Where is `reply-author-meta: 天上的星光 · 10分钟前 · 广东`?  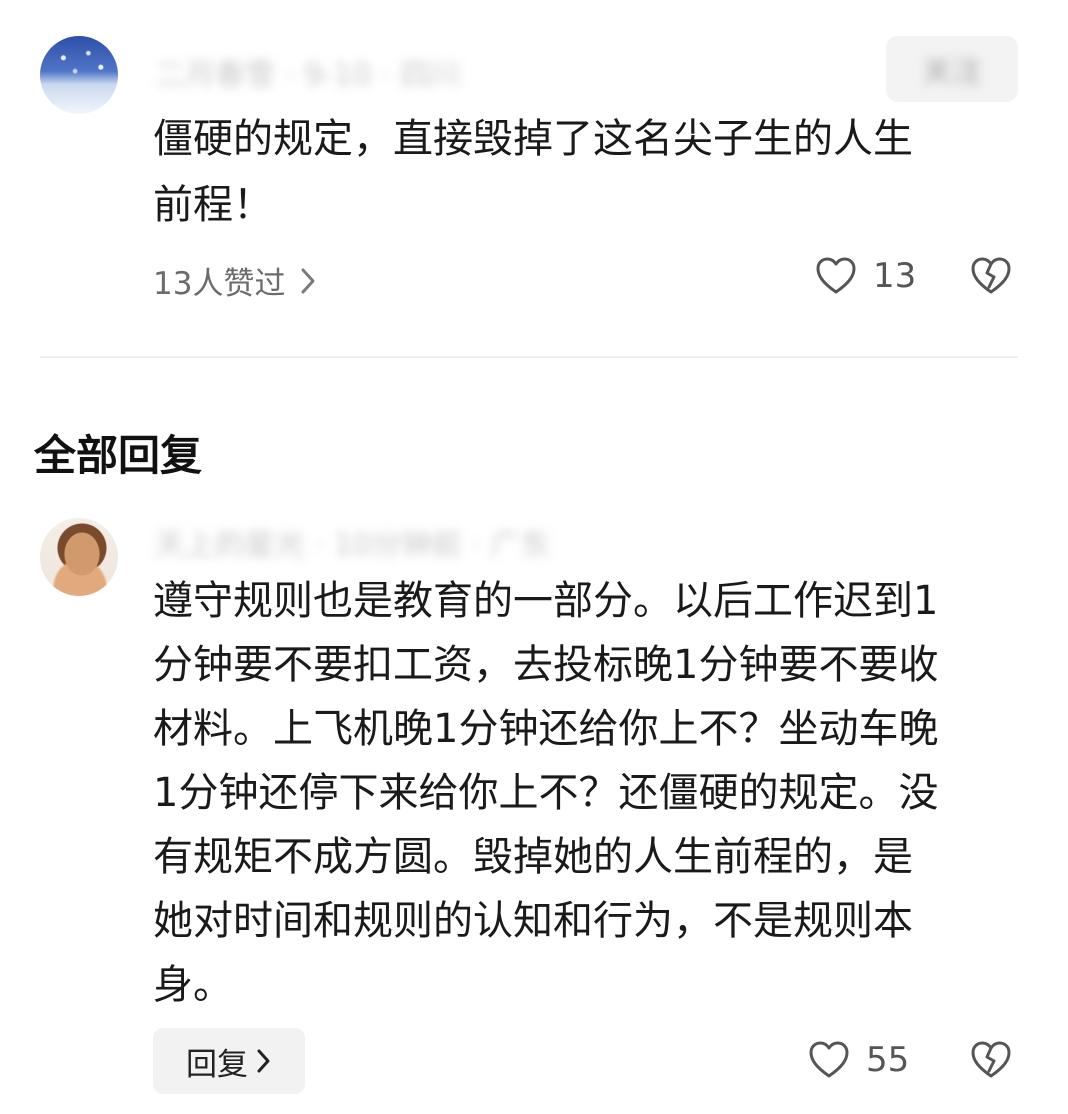 reply-author-meta: 天上的星光 · 10分钟前 · 广东 is located at coordinates (352, 542).